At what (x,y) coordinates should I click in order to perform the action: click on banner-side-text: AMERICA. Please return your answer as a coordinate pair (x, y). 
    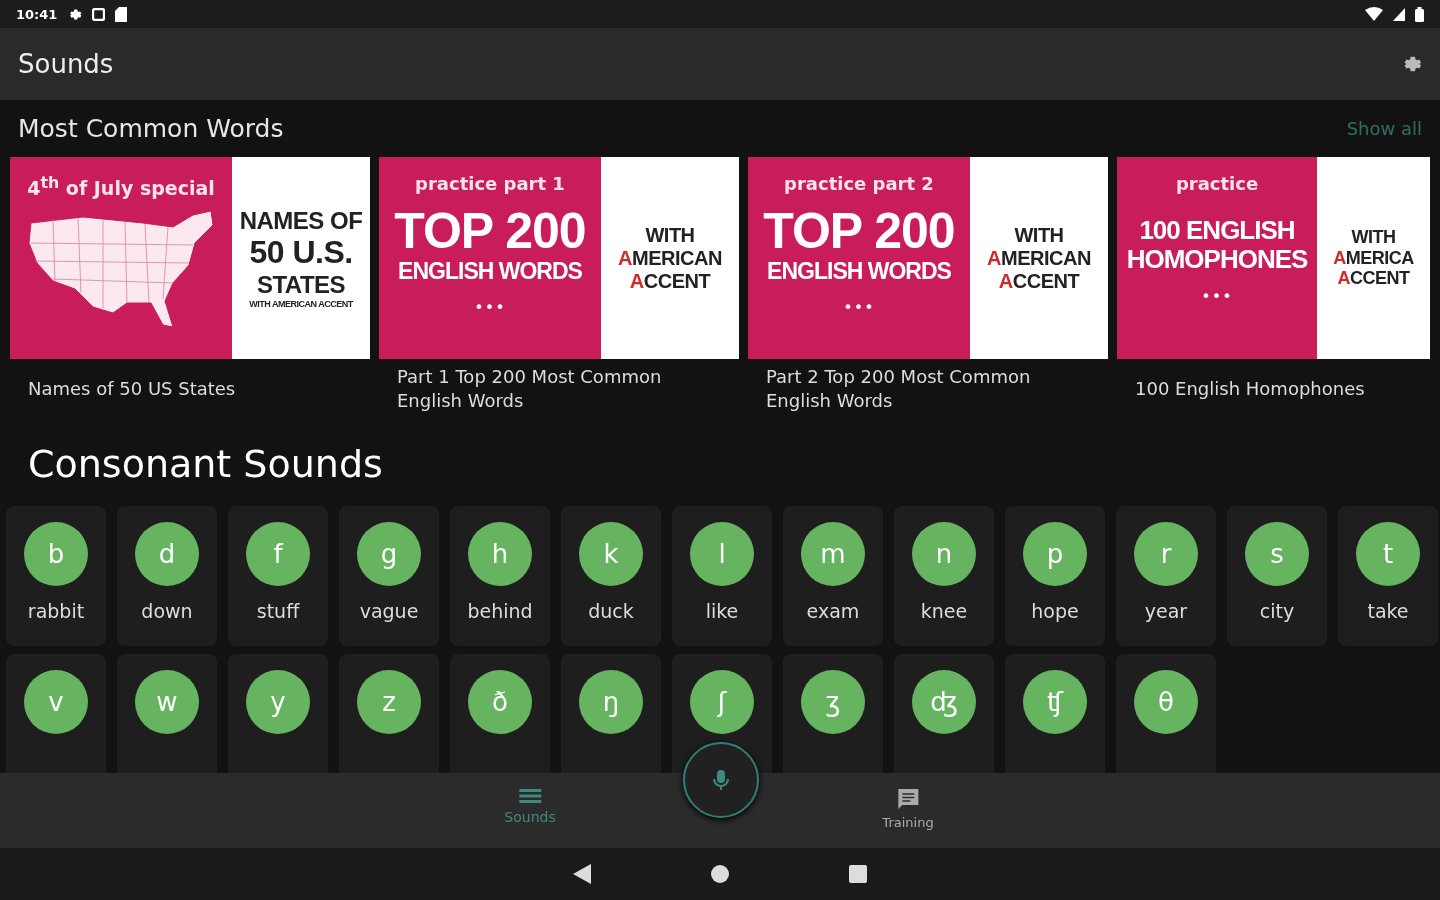
    Looking at the image, I should click on (1373, 258).